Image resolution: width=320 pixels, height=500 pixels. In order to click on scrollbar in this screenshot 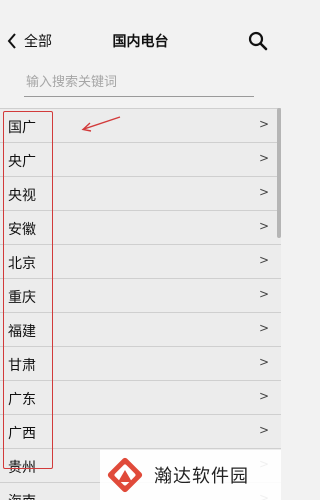, I will do `click(279, 173)`.